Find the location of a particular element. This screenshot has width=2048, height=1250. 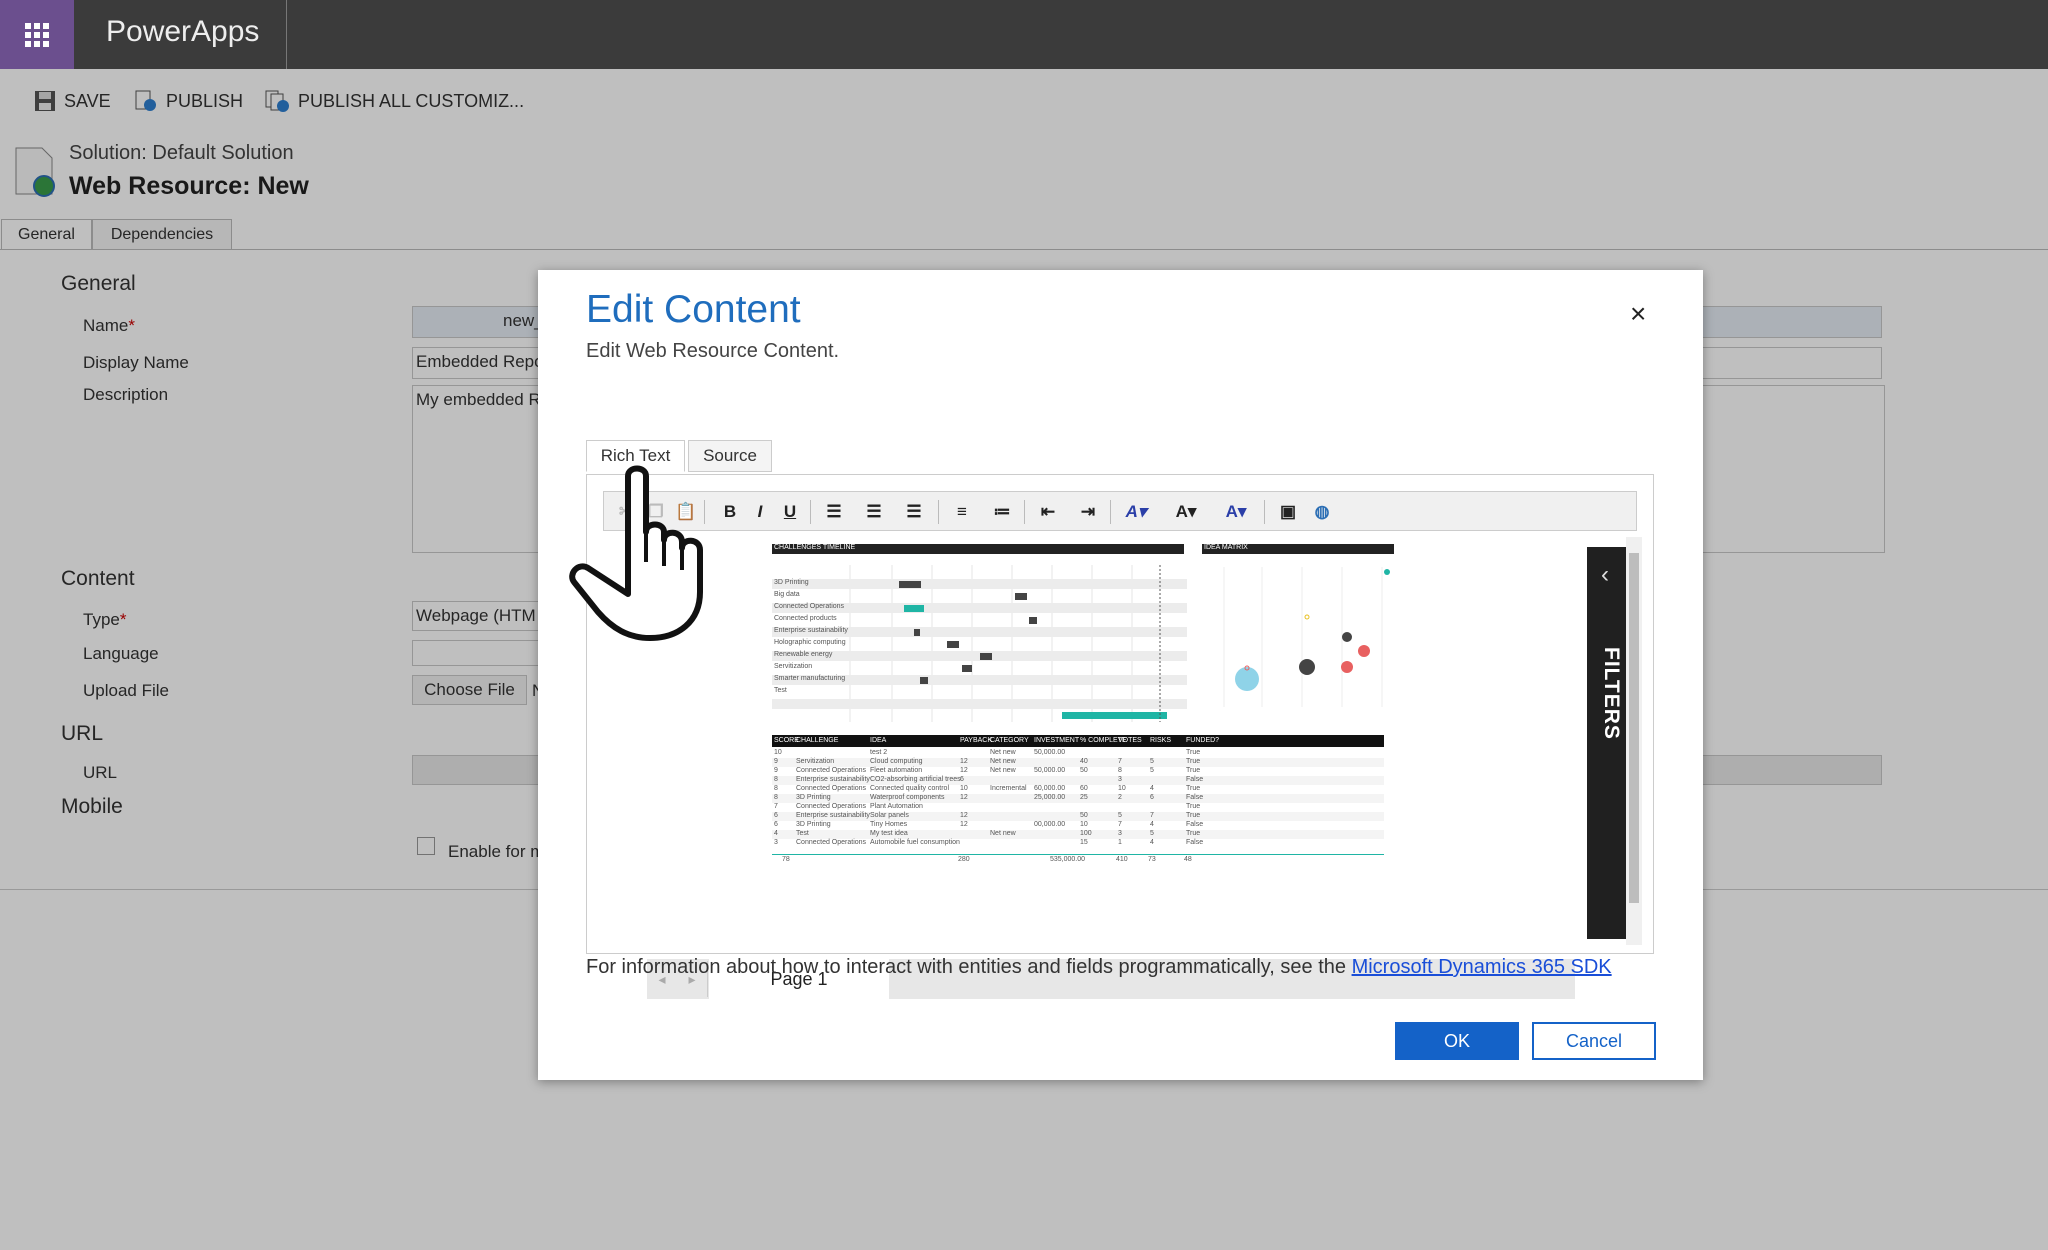

dialog-subtitle: Edit Web Resource Content. is located at coordinates (713, 351).